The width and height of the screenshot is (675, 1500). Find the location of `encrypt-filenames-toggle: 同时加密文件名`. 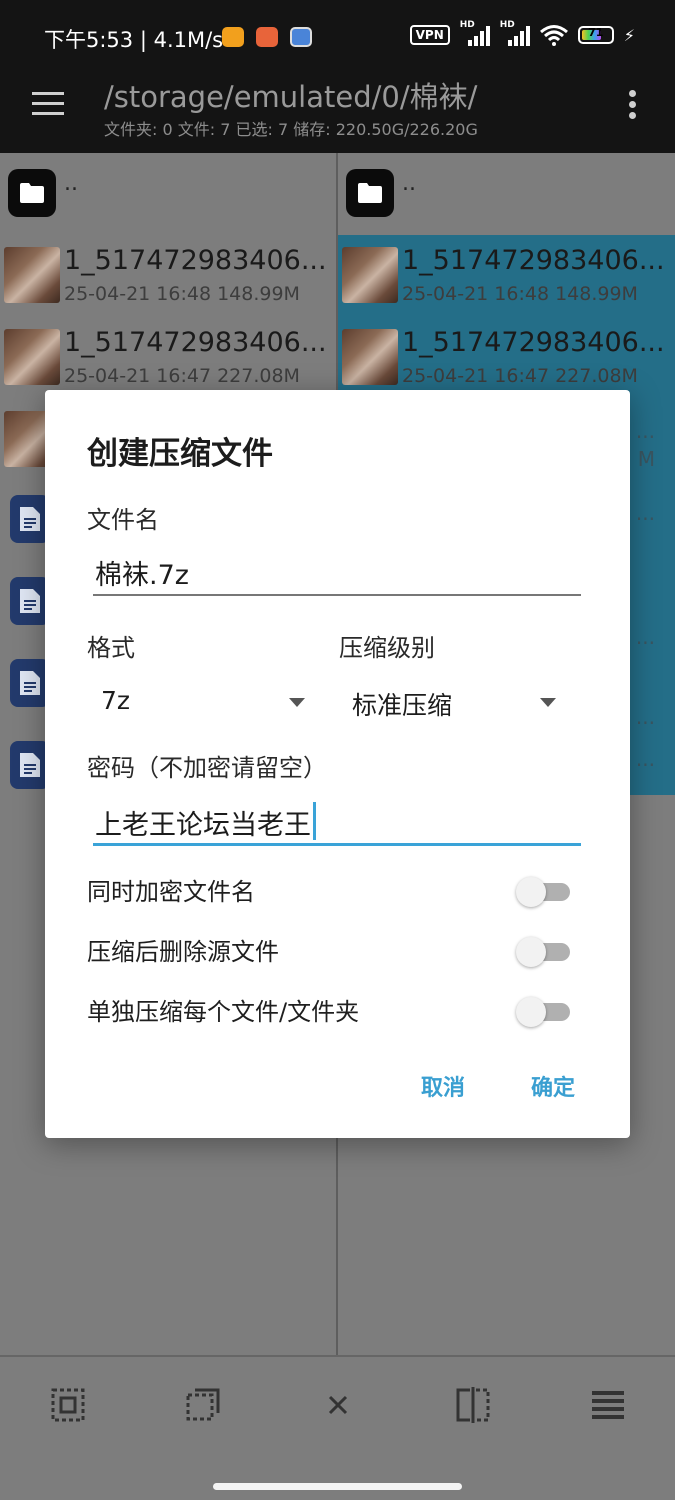

encrypt-filenames-toggle: 同时加密文件名 is located at coordinates (329, 890).